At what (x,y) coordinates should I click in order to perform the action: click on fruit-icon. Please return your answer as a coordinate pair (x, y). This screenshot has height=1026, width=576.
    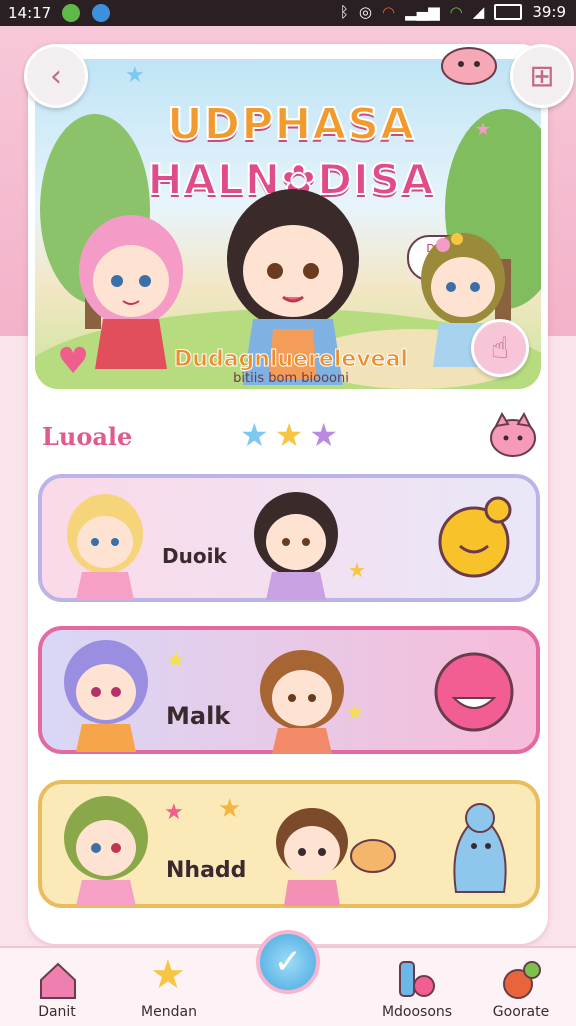
    Looking at the image, I should click on (522, 980).